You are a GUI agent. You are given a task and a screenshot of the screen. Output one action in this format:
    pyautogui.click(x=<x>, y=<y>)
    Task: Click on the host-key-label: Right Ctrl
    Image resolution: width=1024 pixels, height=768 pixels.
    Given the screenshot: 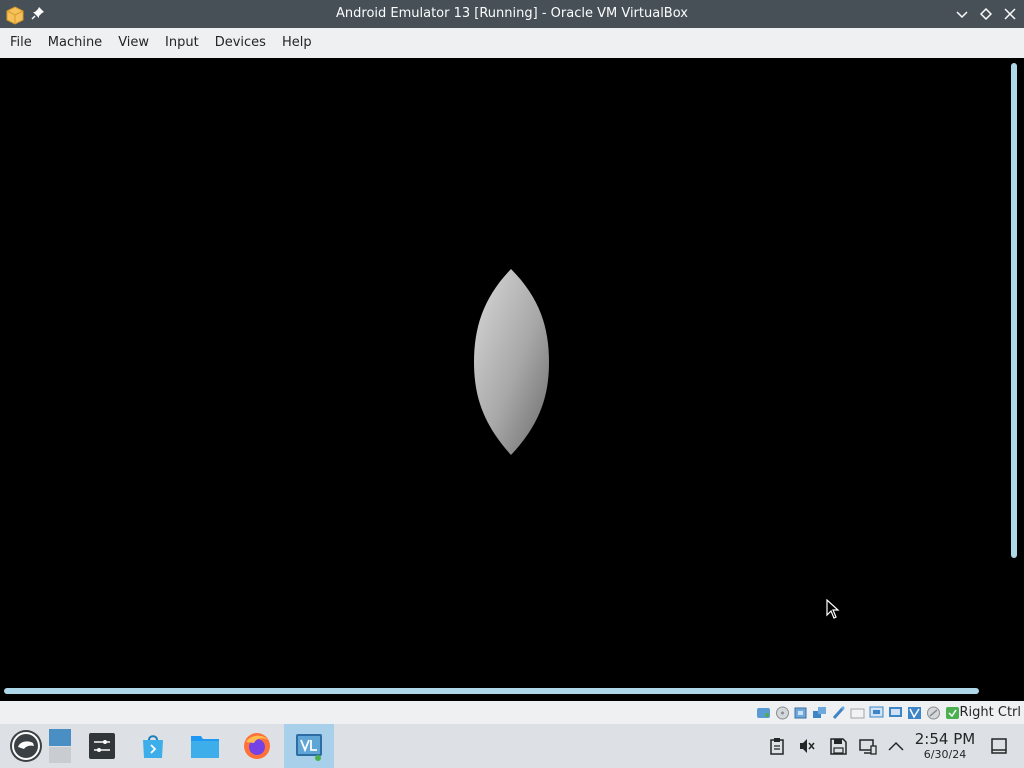 What is the action you would take?
    pyautogui.click(x=990, y=712)
    